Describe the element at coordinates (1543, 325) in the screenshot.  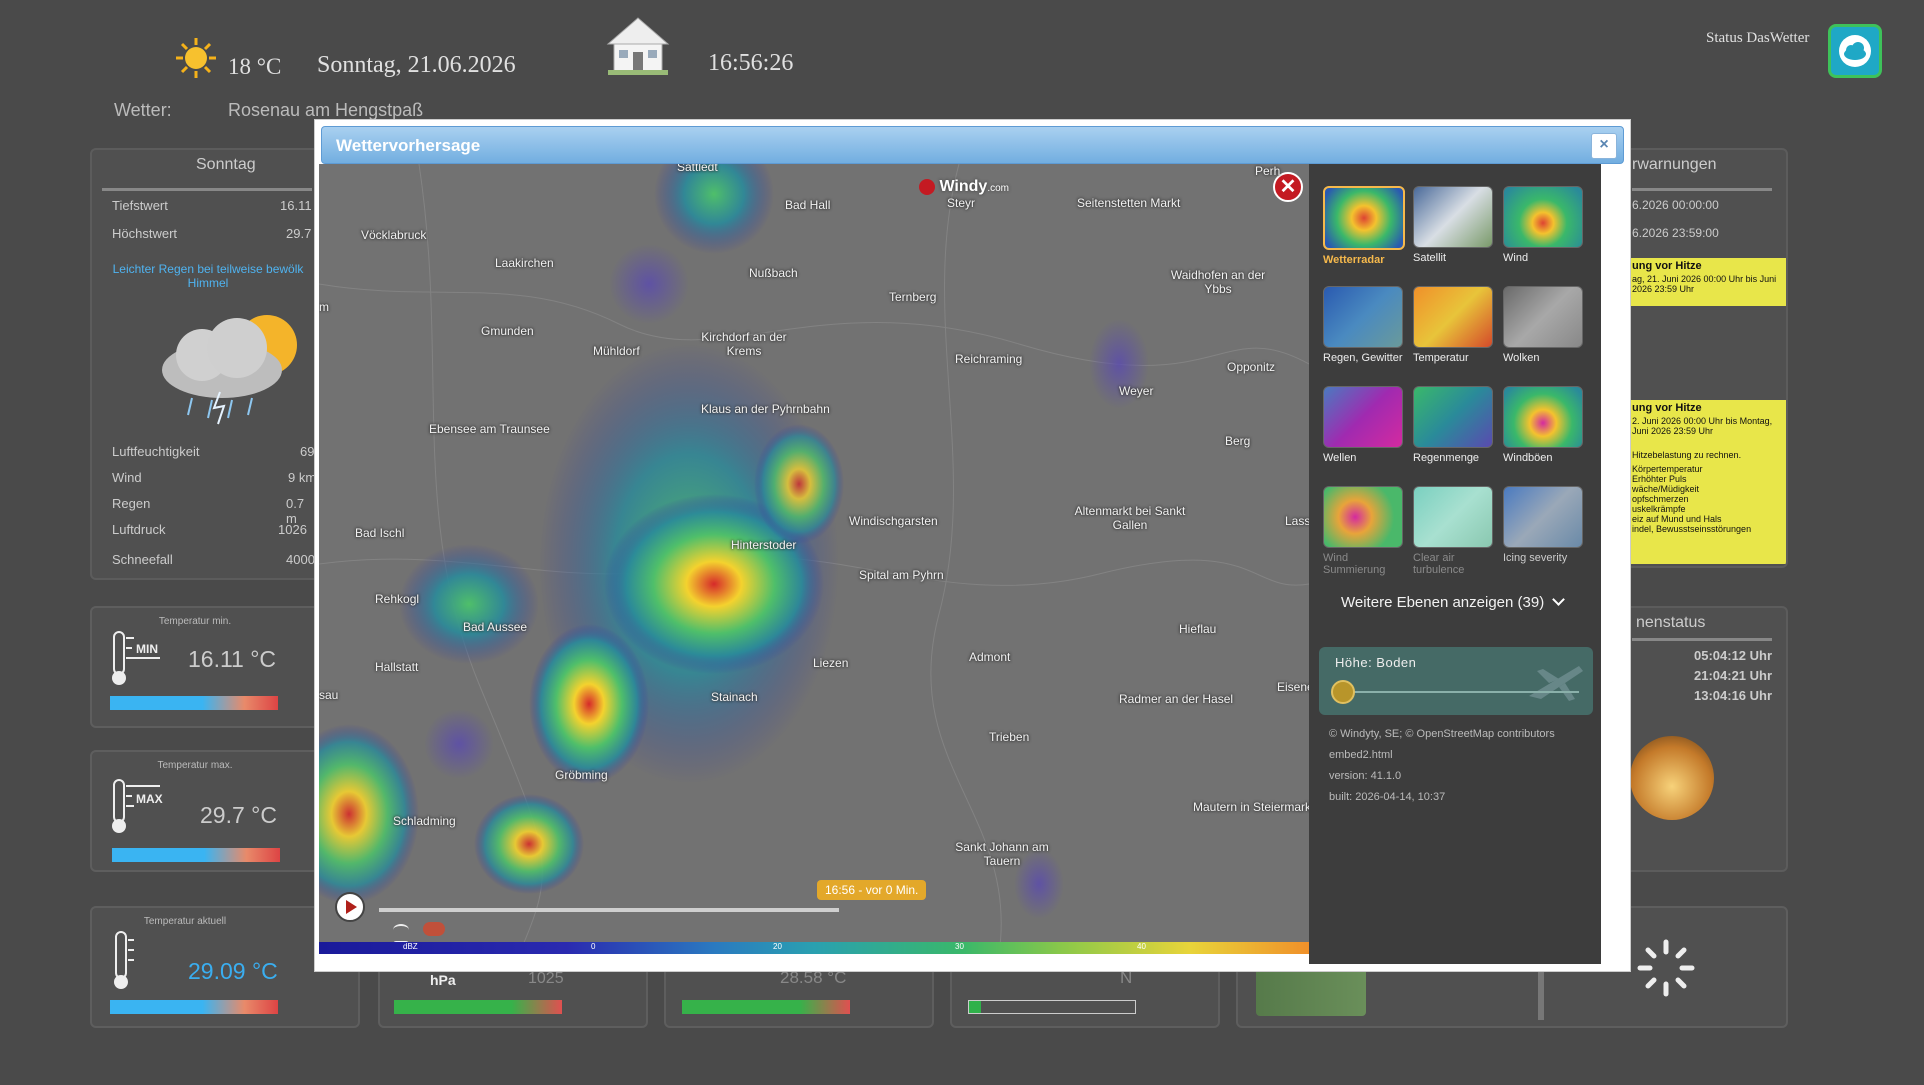
I see `layer-wolken: Wolken` at that location.